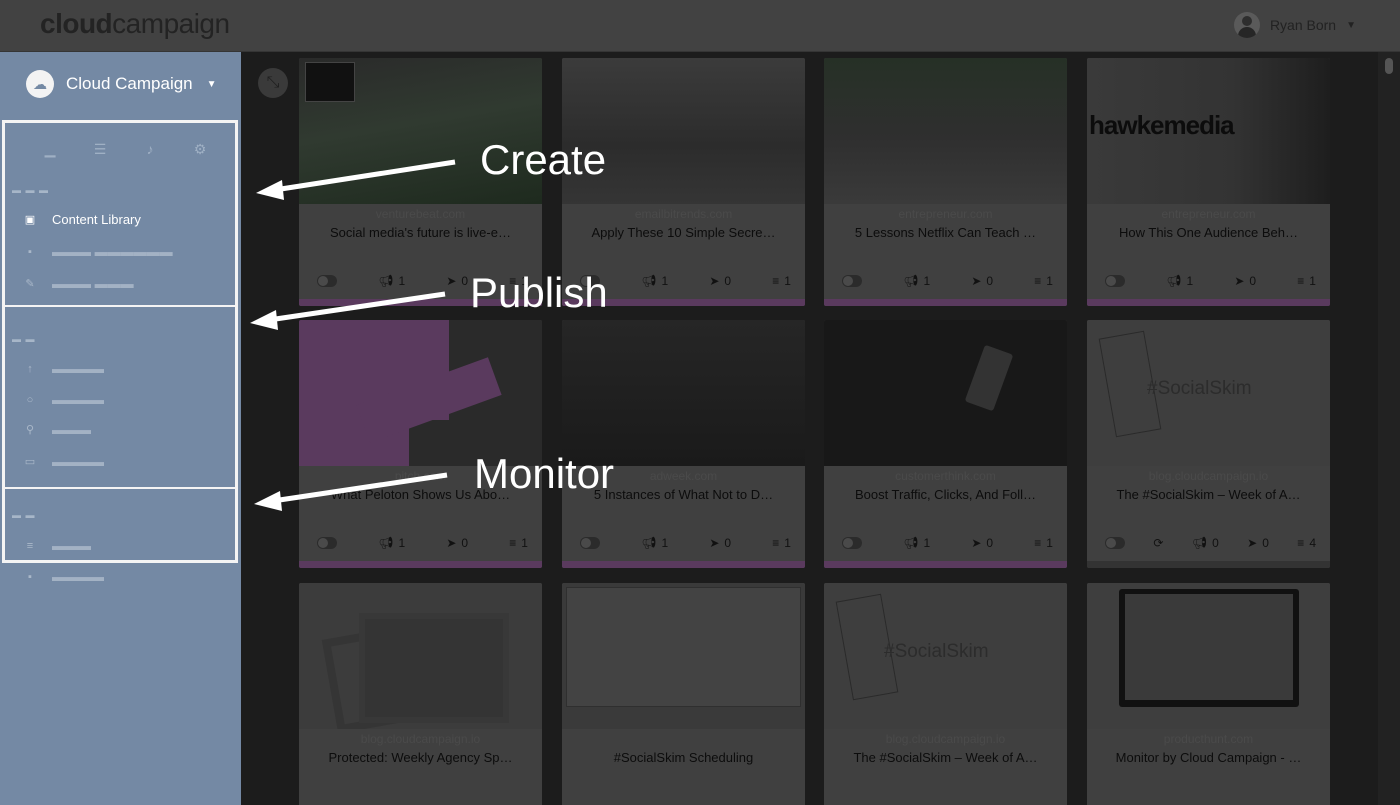 The image size is (1400, 805). I want to click on sidebar-item-create-3: ✎ ▬▬▬ ▬▬▬, so click(79, 283).